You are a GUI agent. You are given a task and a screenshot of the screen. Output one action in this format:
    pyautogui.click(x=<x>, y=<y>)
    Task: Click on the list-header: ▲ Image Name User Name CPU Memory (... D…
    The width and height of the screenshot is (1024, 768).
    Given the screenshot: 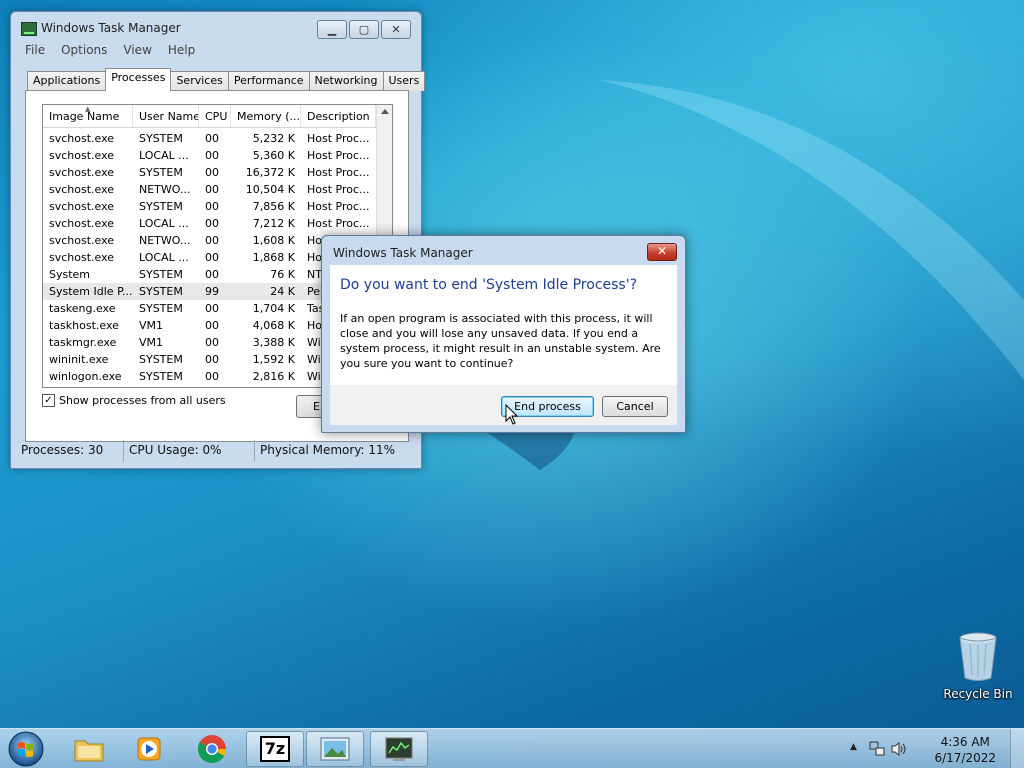 What is the action you would take?
    pyautogui.click(x=209, y=116)
    